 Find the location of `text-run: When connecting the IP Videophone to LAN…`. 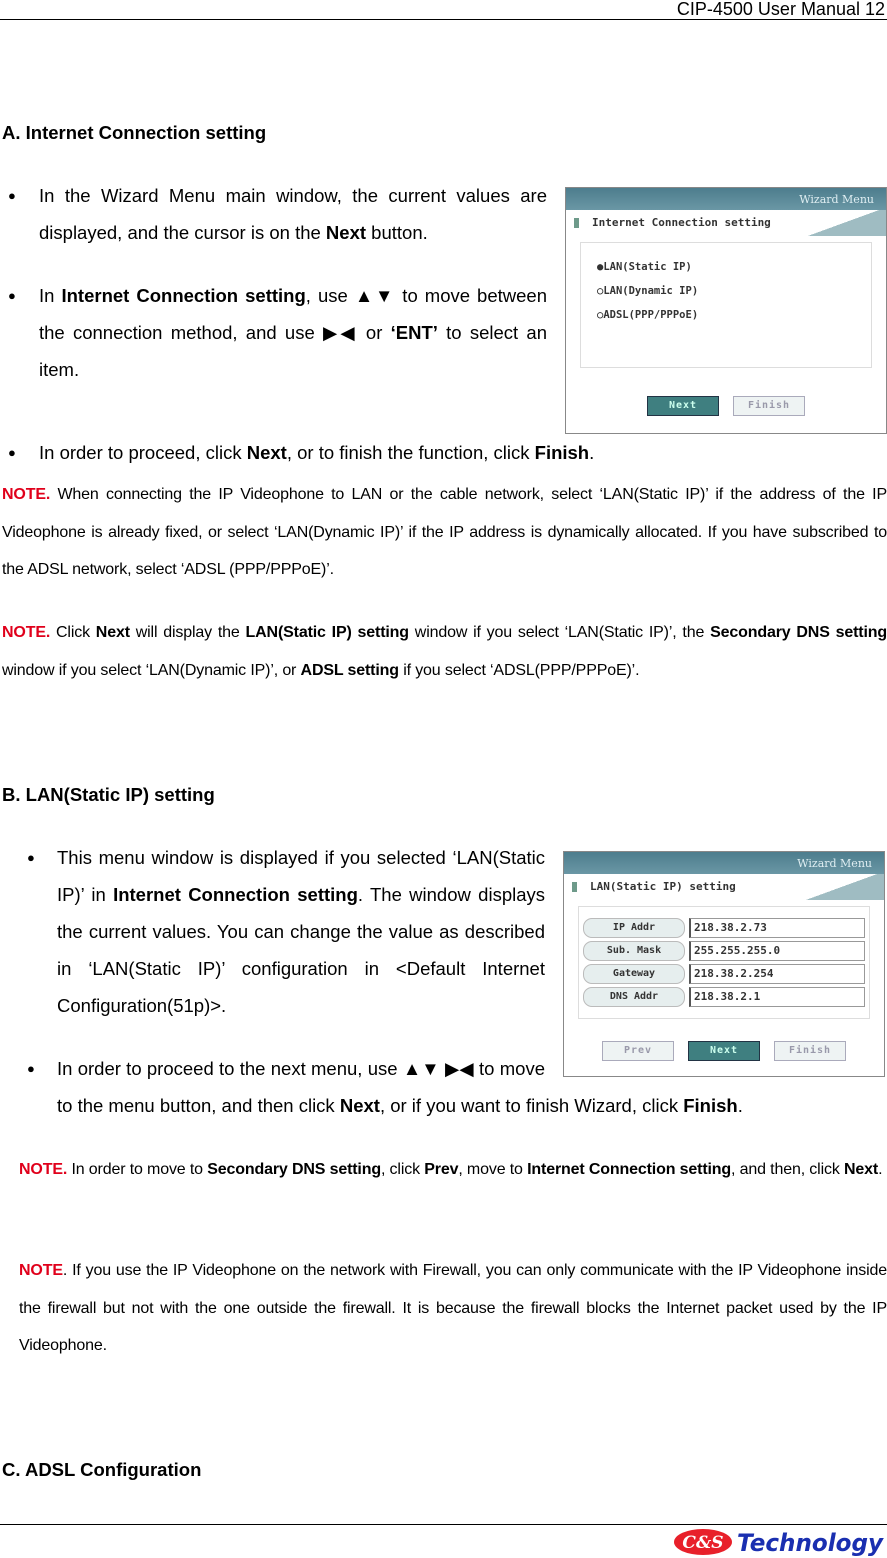

text-run: When connecting the IP Videophone to LAN… is located at coordinates (444, 532).